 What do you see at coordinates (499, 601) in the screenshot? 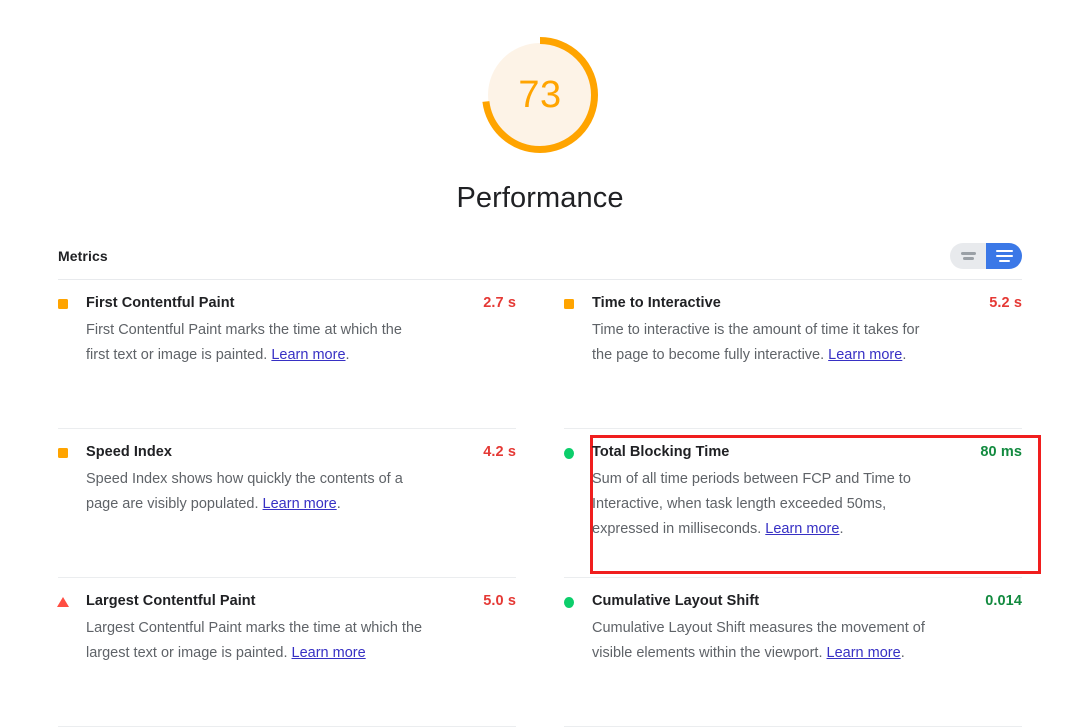
I see `metric-value: 5.0 s` at bounding box center [499, 601].